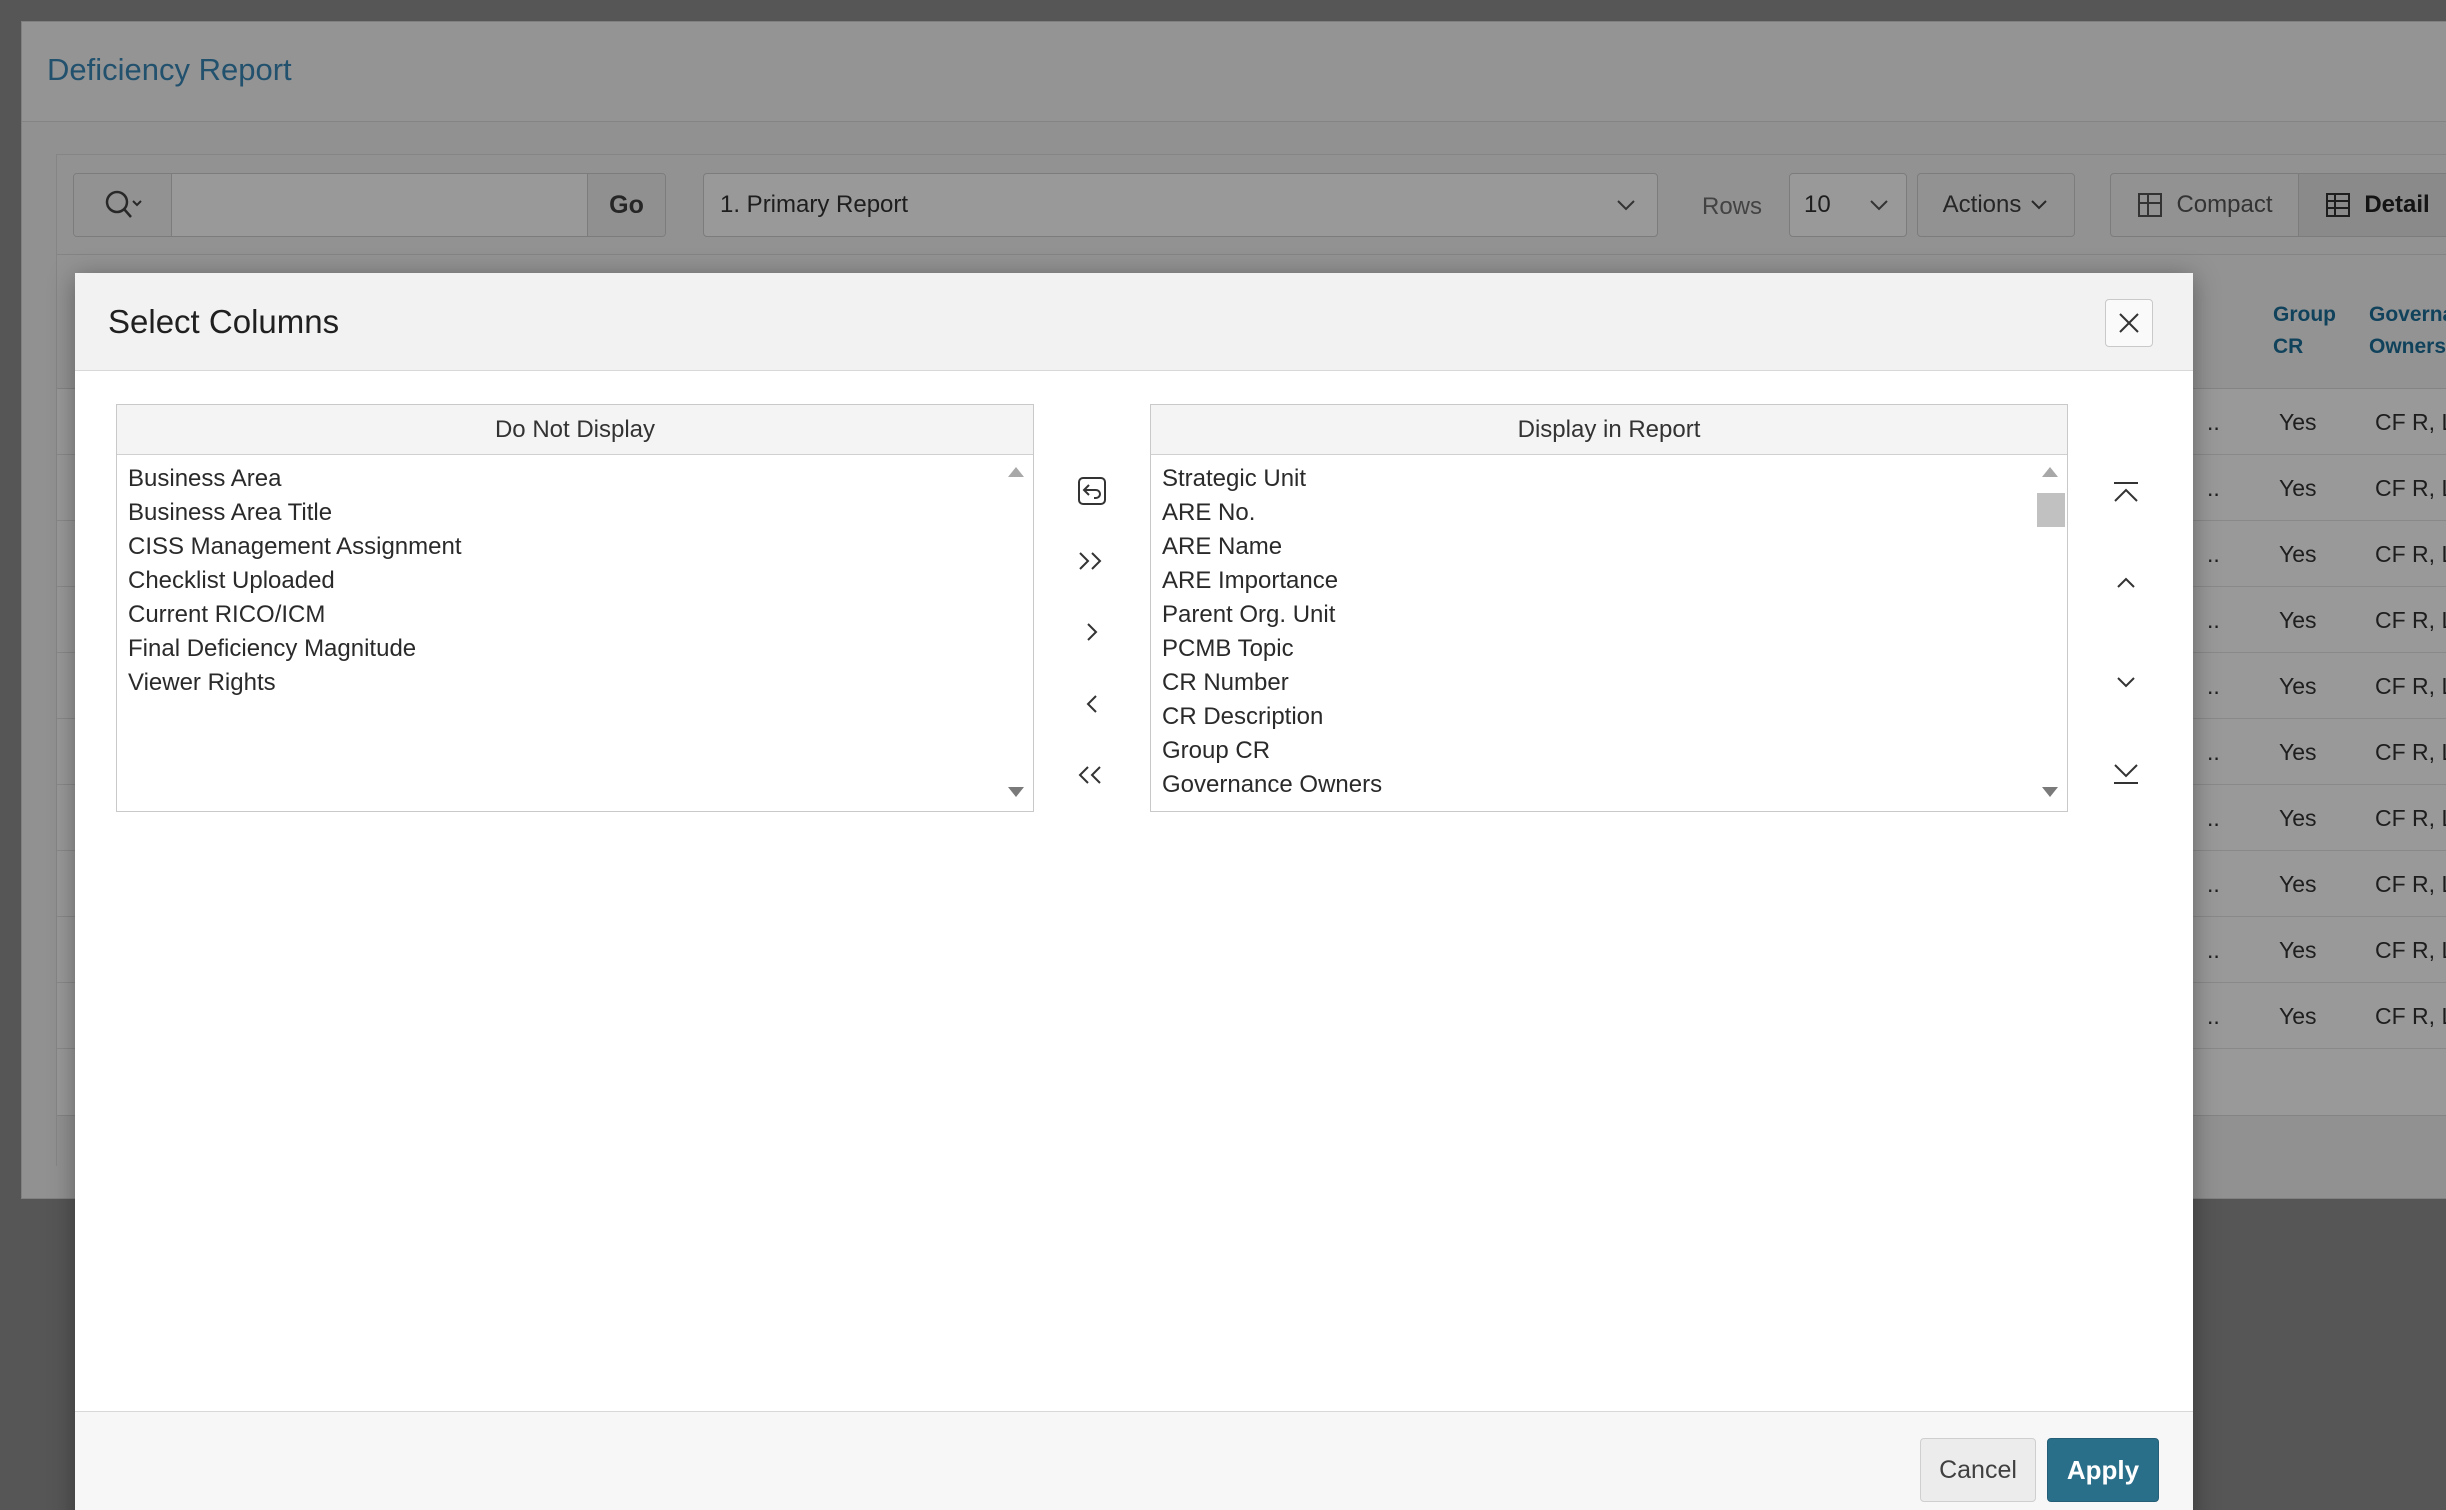  What do you see at coordinates (204, 479) in the screenshot?
I see `list-item: Business Area` at bounding box center [204, 479].